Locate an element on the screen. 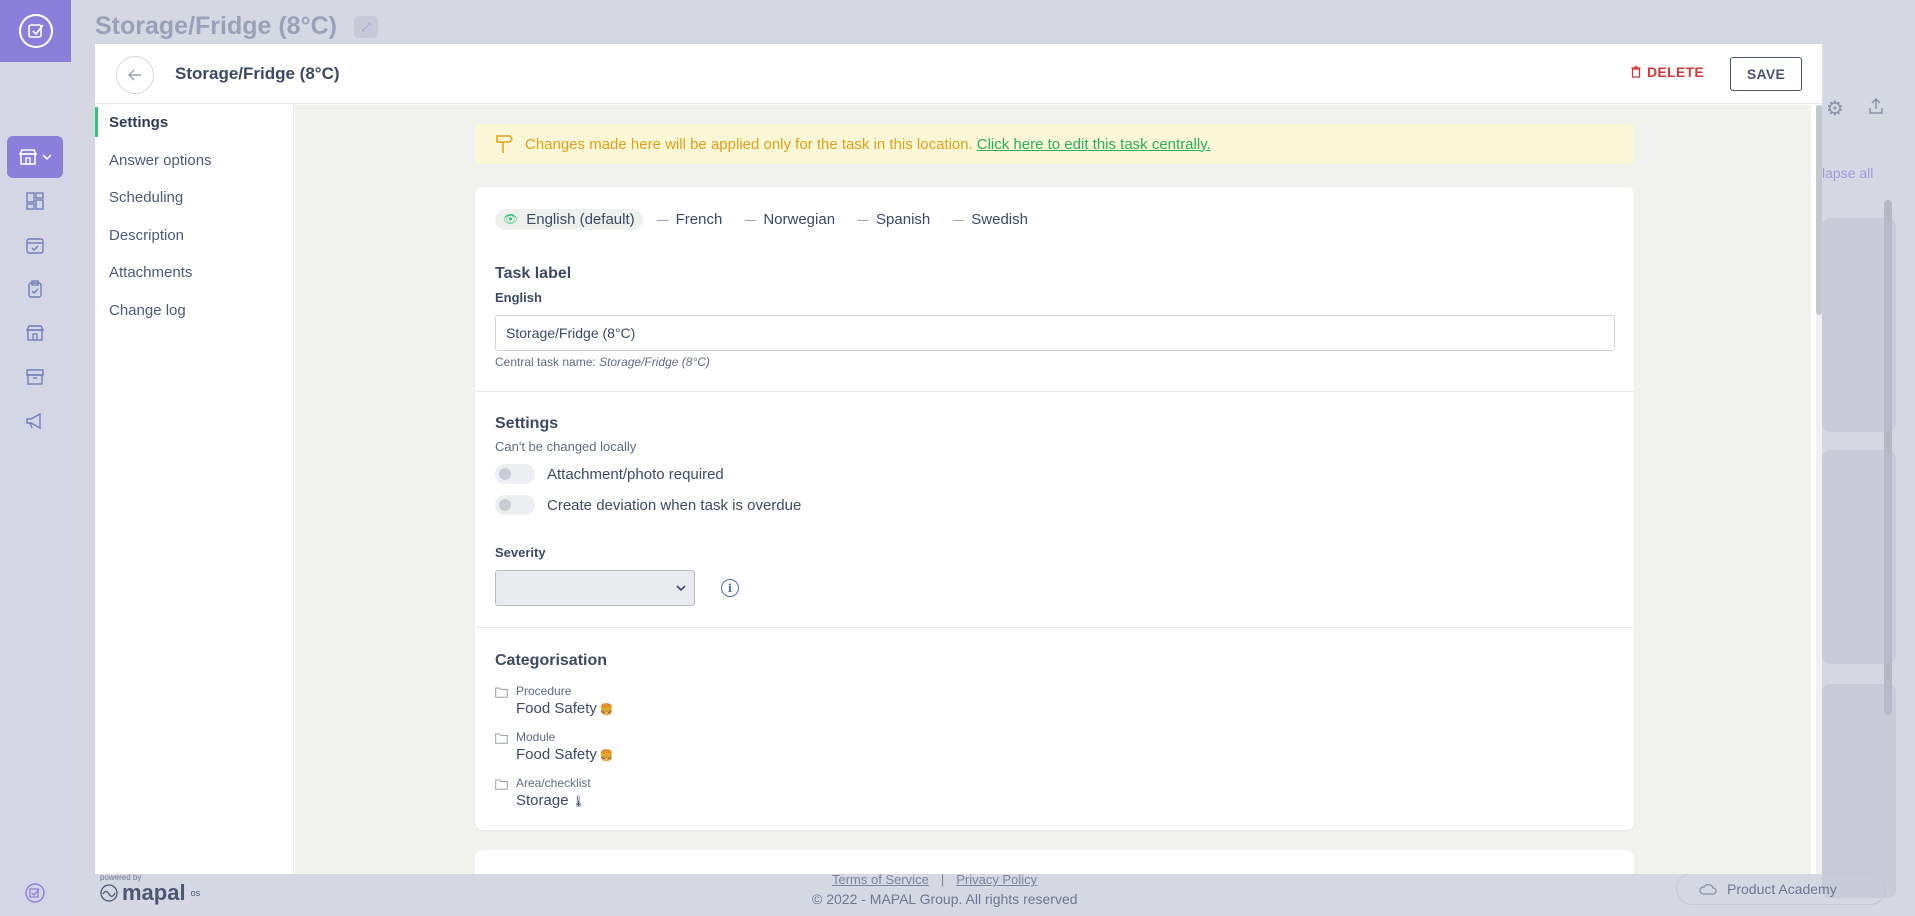 The height and width of the screenshot is (916, 1915). upload-icon is located at coordinates (1878, 107).